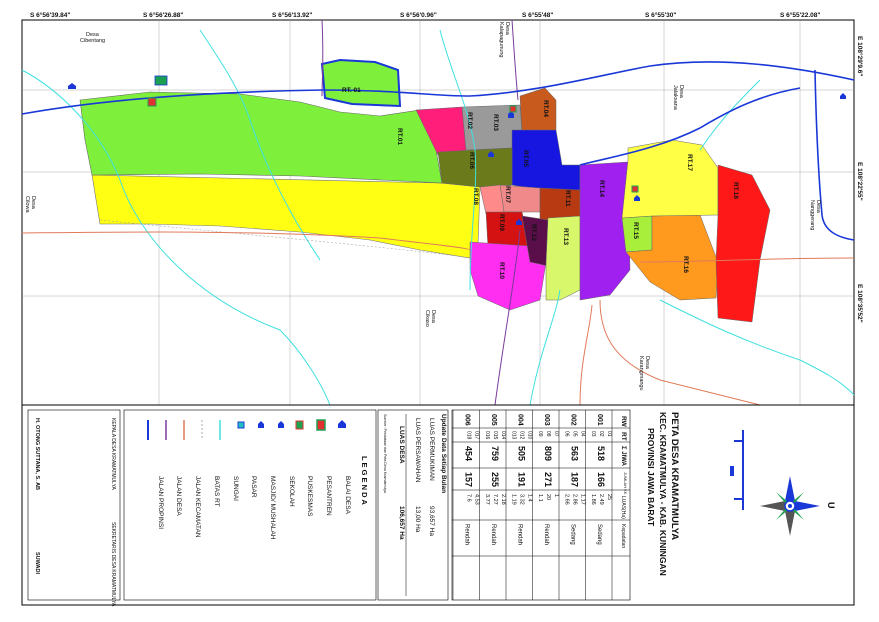 The width and height of the screenshot is (879, 622). I want to click on cell-rt: 012, so click(522, 435).